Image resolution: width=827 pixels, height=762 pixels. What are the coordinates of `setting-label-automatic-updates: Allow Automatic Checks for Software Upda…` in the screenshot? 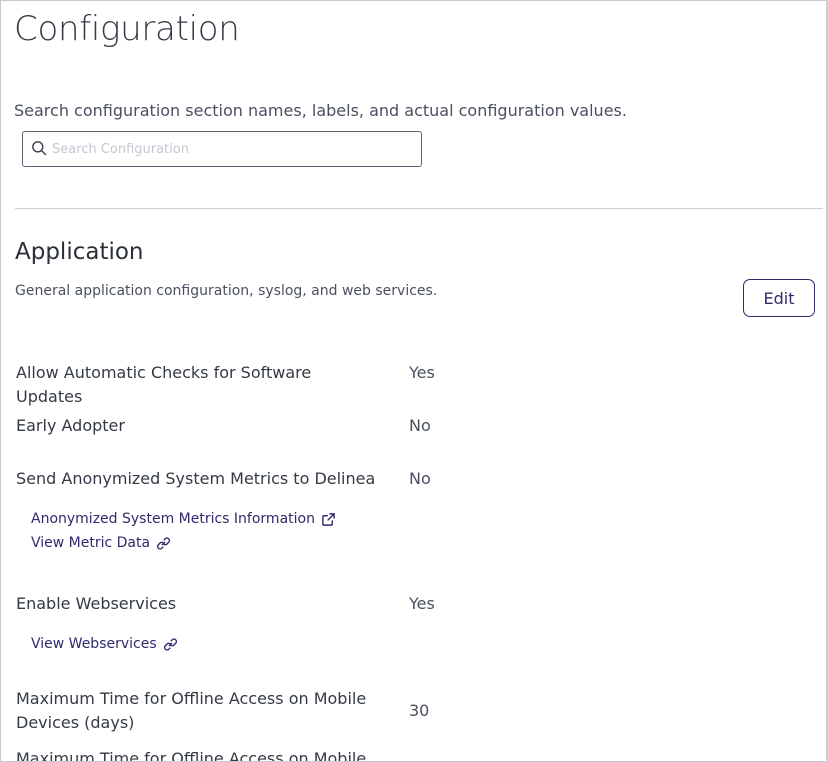 It's located at (164, 384).